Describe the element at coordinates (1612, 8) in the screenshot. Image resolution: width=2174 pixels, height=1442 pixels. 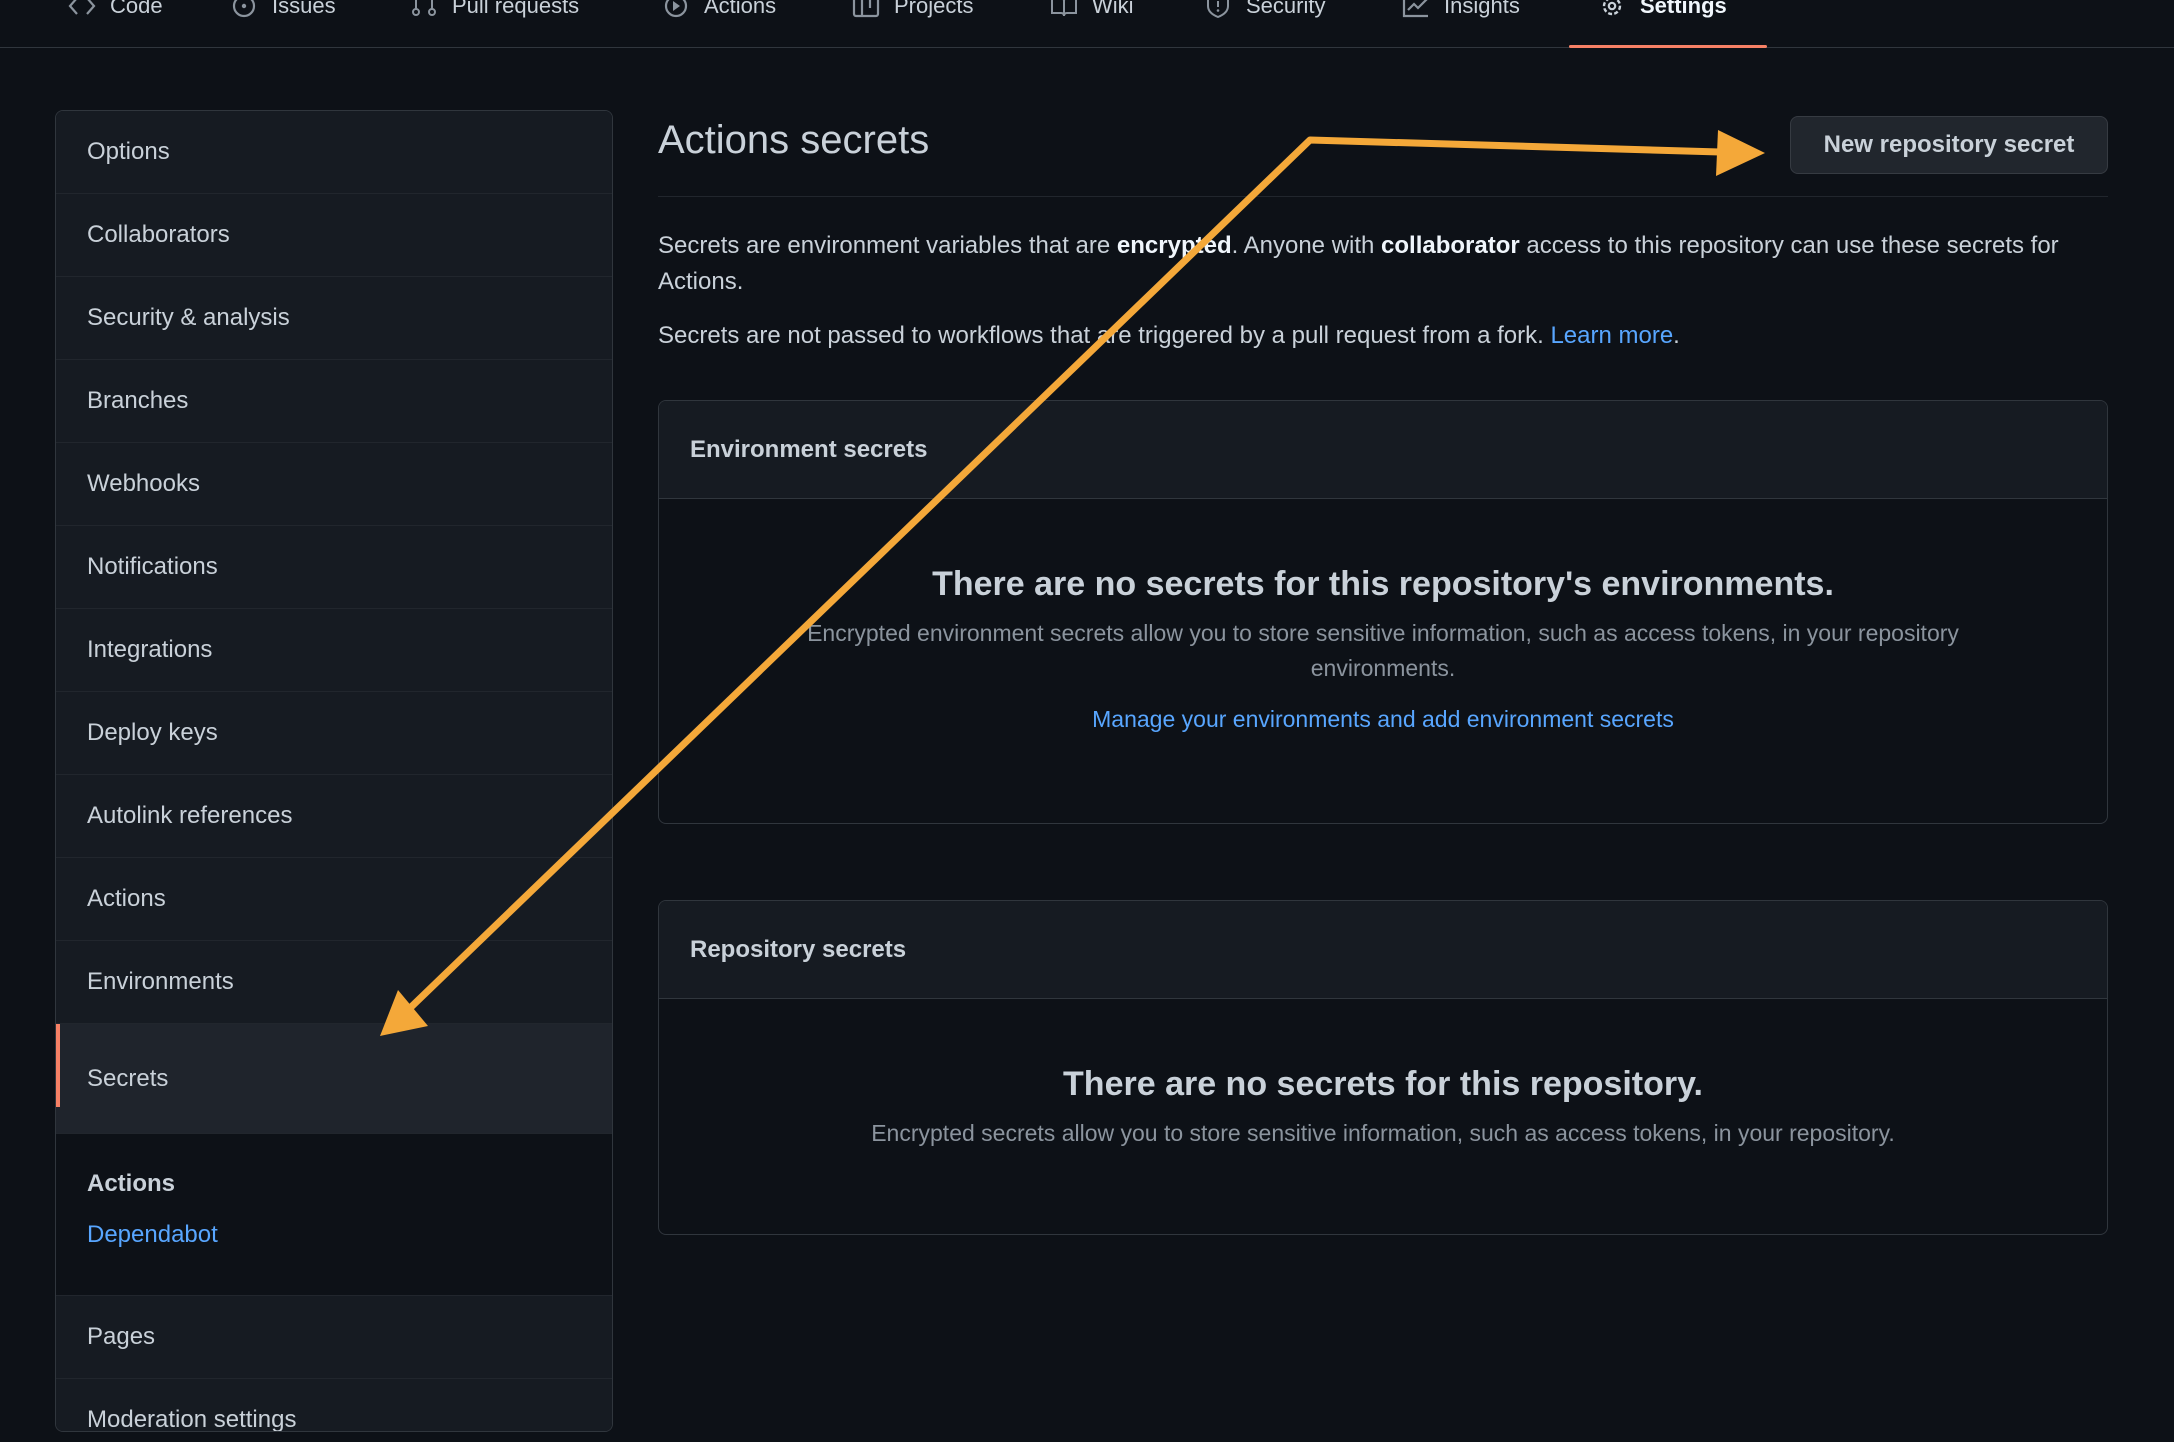
I see `gear-icon` at that location.